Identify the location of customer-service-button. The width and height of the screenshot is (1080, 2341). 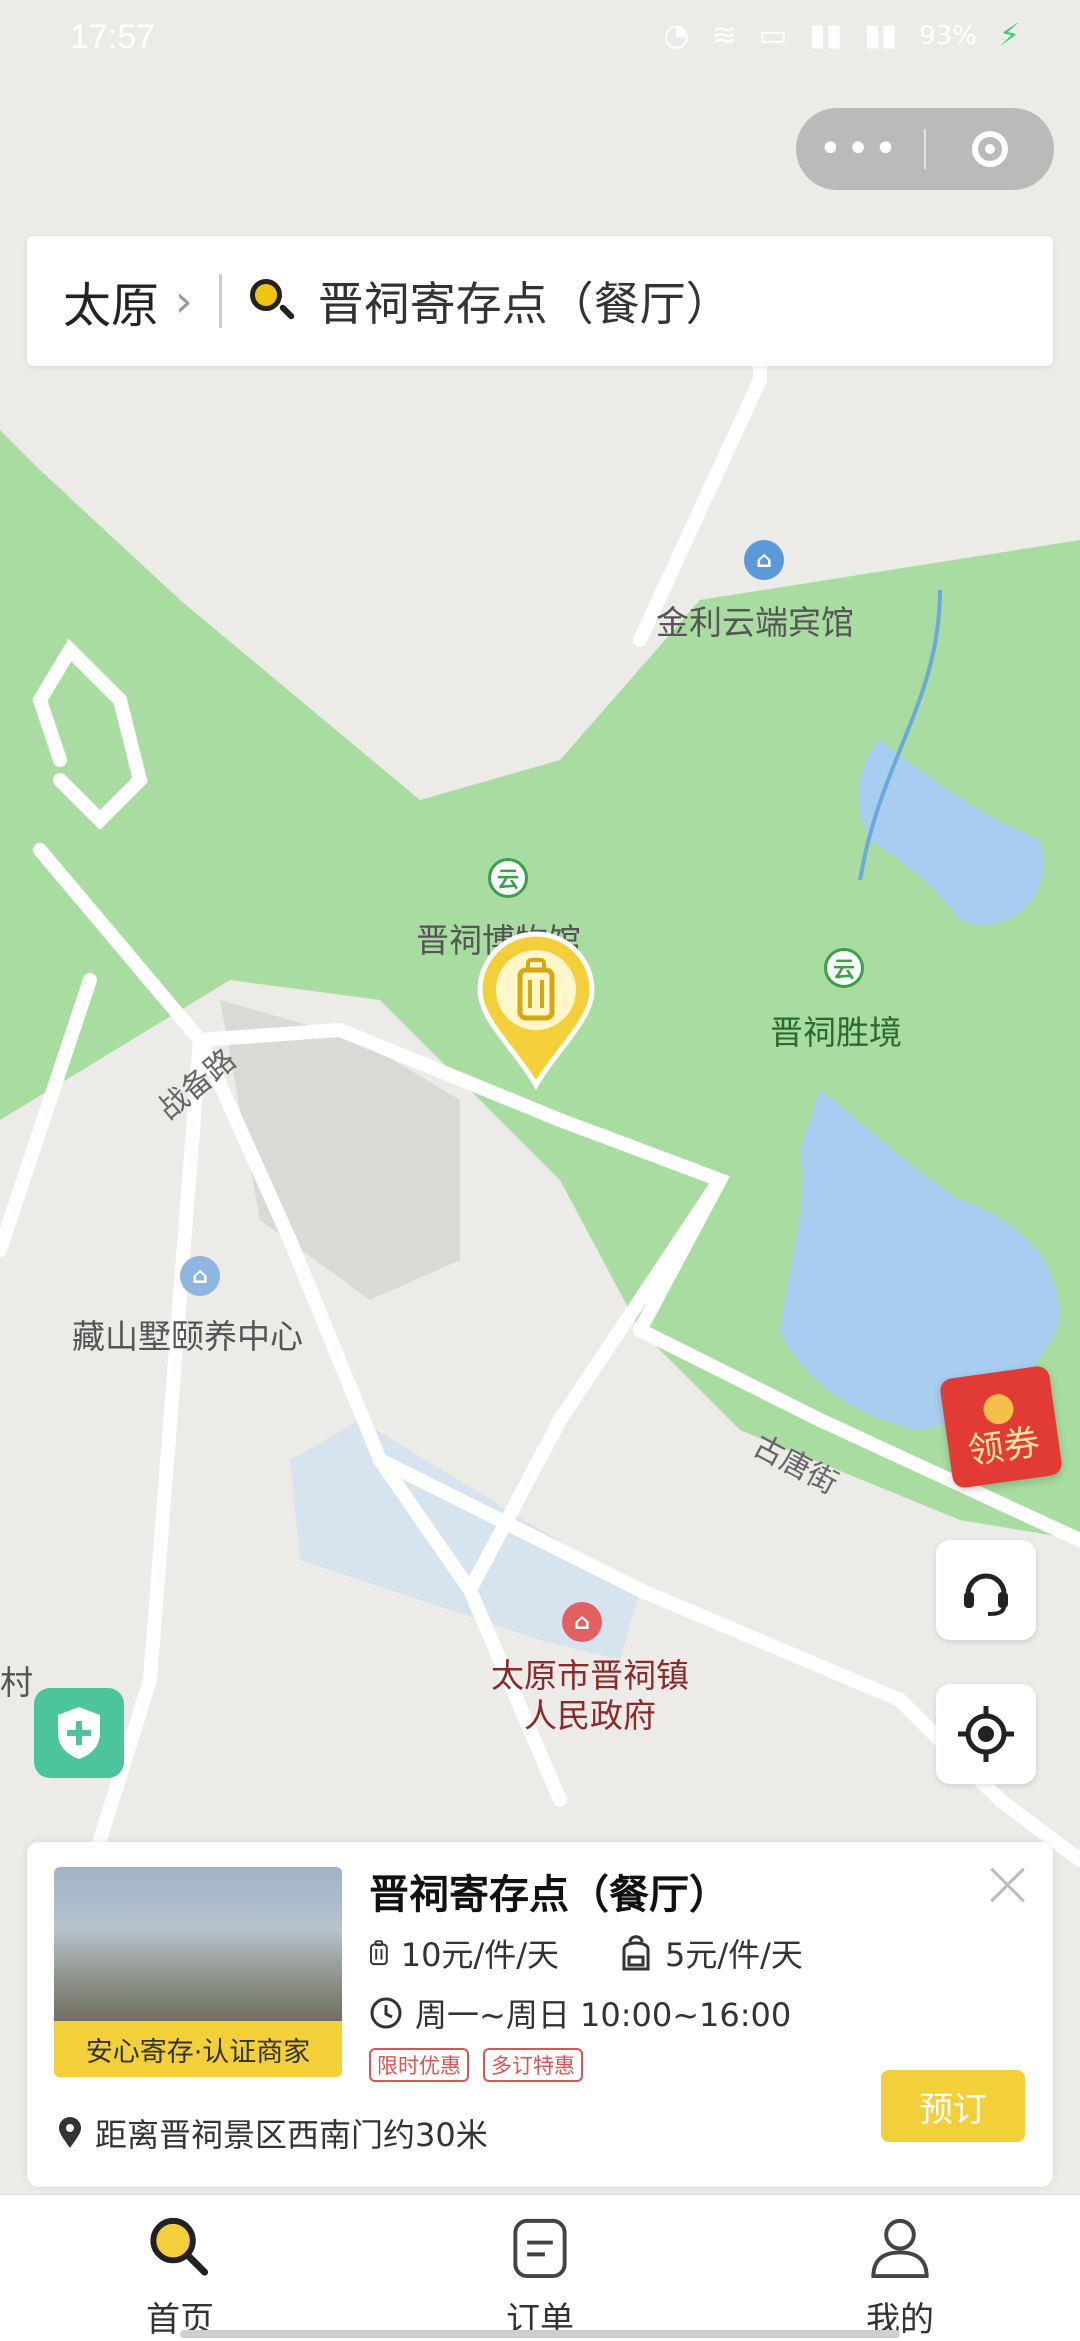
(986, 1590).